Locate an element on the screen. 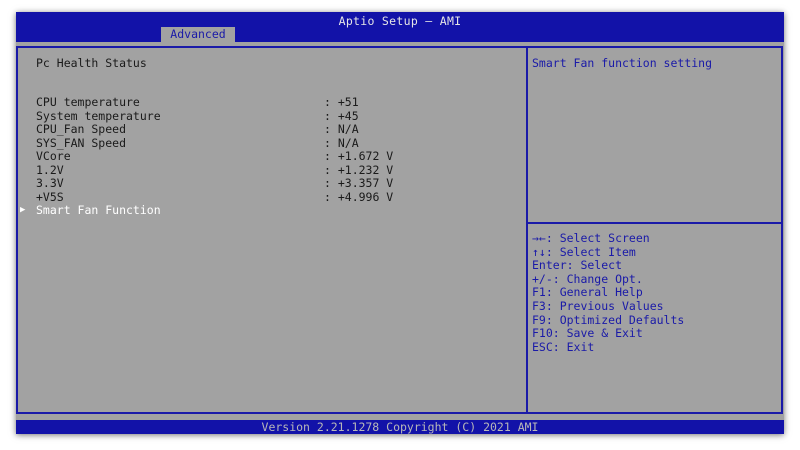  health-row-sys-fan-speed: SYS_FAN Speed : N/A is located at coordinates (197, 143).